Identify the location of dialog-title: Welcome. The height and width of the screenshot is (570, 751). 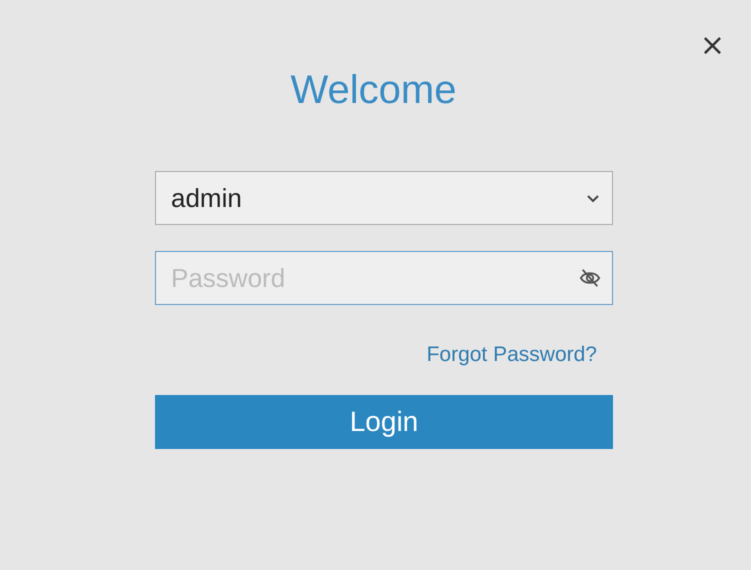
(374, 90).